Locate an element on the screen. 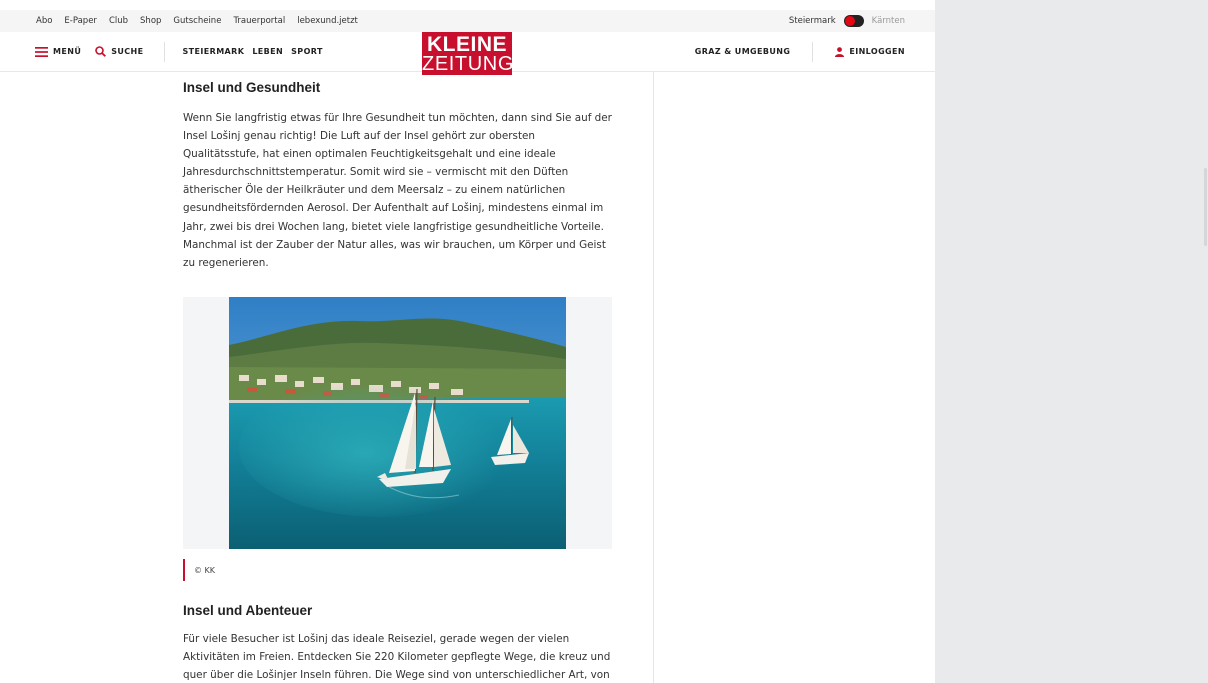 The width and height of the screenshot is (1208, 683). nav-sport: SPORT is located at coordinates (307, 51).